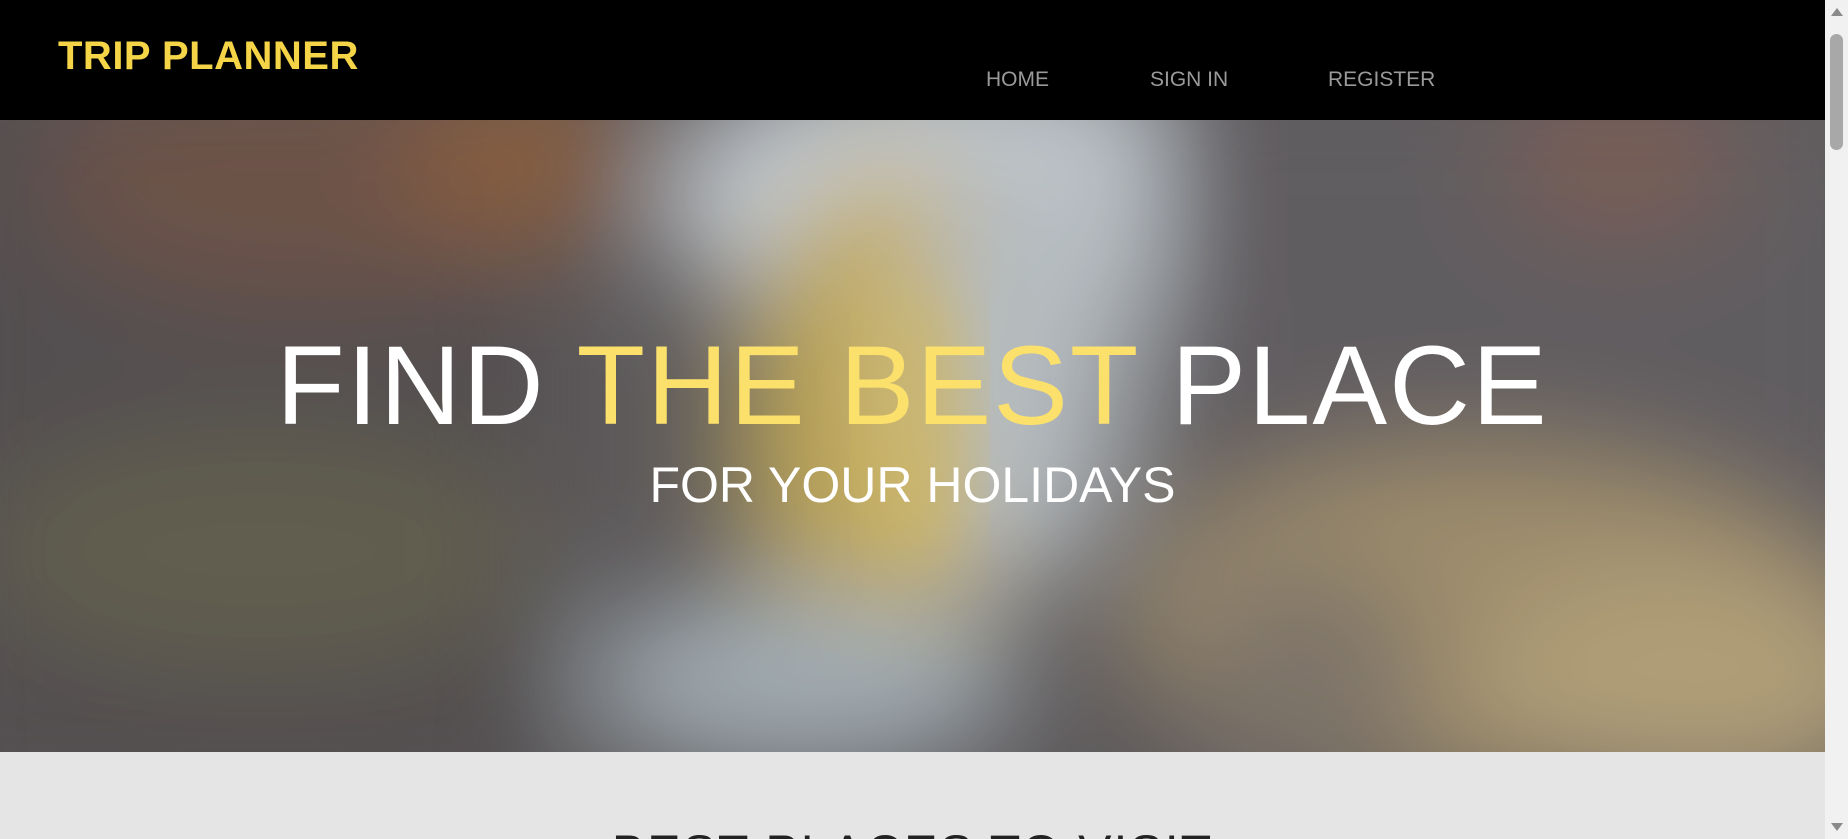 The height and width of the screenshot is (839, 1848). Describe the element at coordinates (426, 385) in the screenshot. I see `hero-title-part1: FIND` at that location.